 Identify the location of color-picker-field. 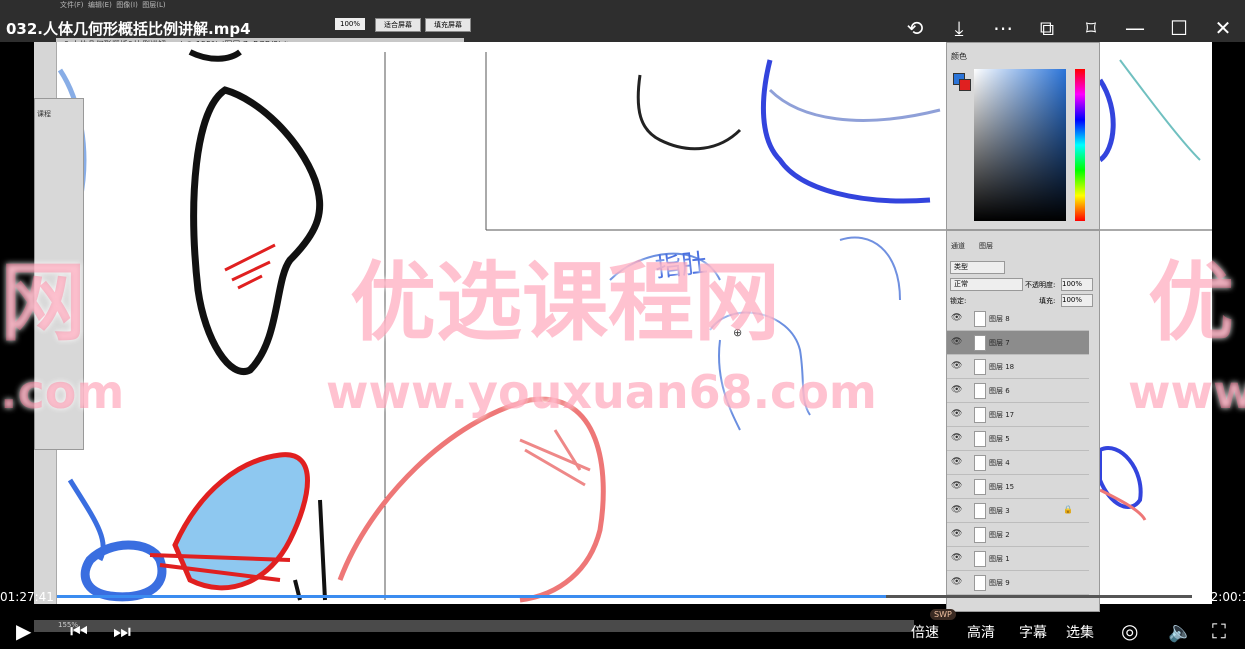
(1020, 145).